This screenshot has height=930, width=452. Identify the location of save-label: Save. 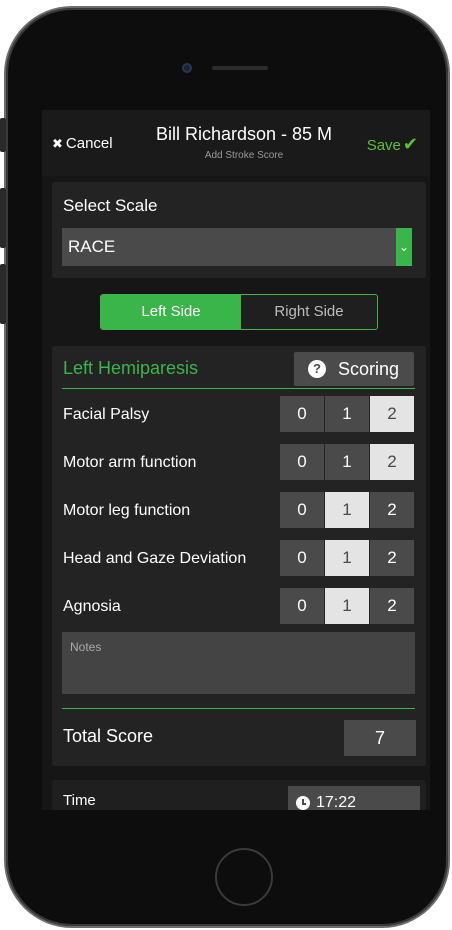
(383, 145).